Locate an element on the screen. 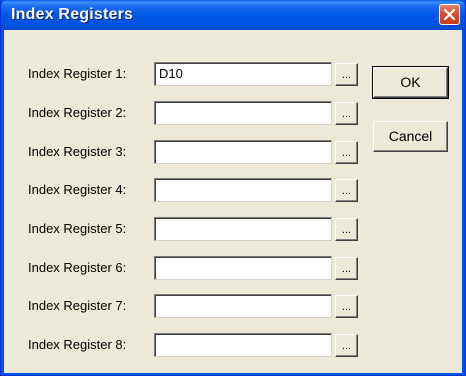 This screenshot has width=466, height=376. dialog-title: Index Registers is located at coordinates (72, 14).